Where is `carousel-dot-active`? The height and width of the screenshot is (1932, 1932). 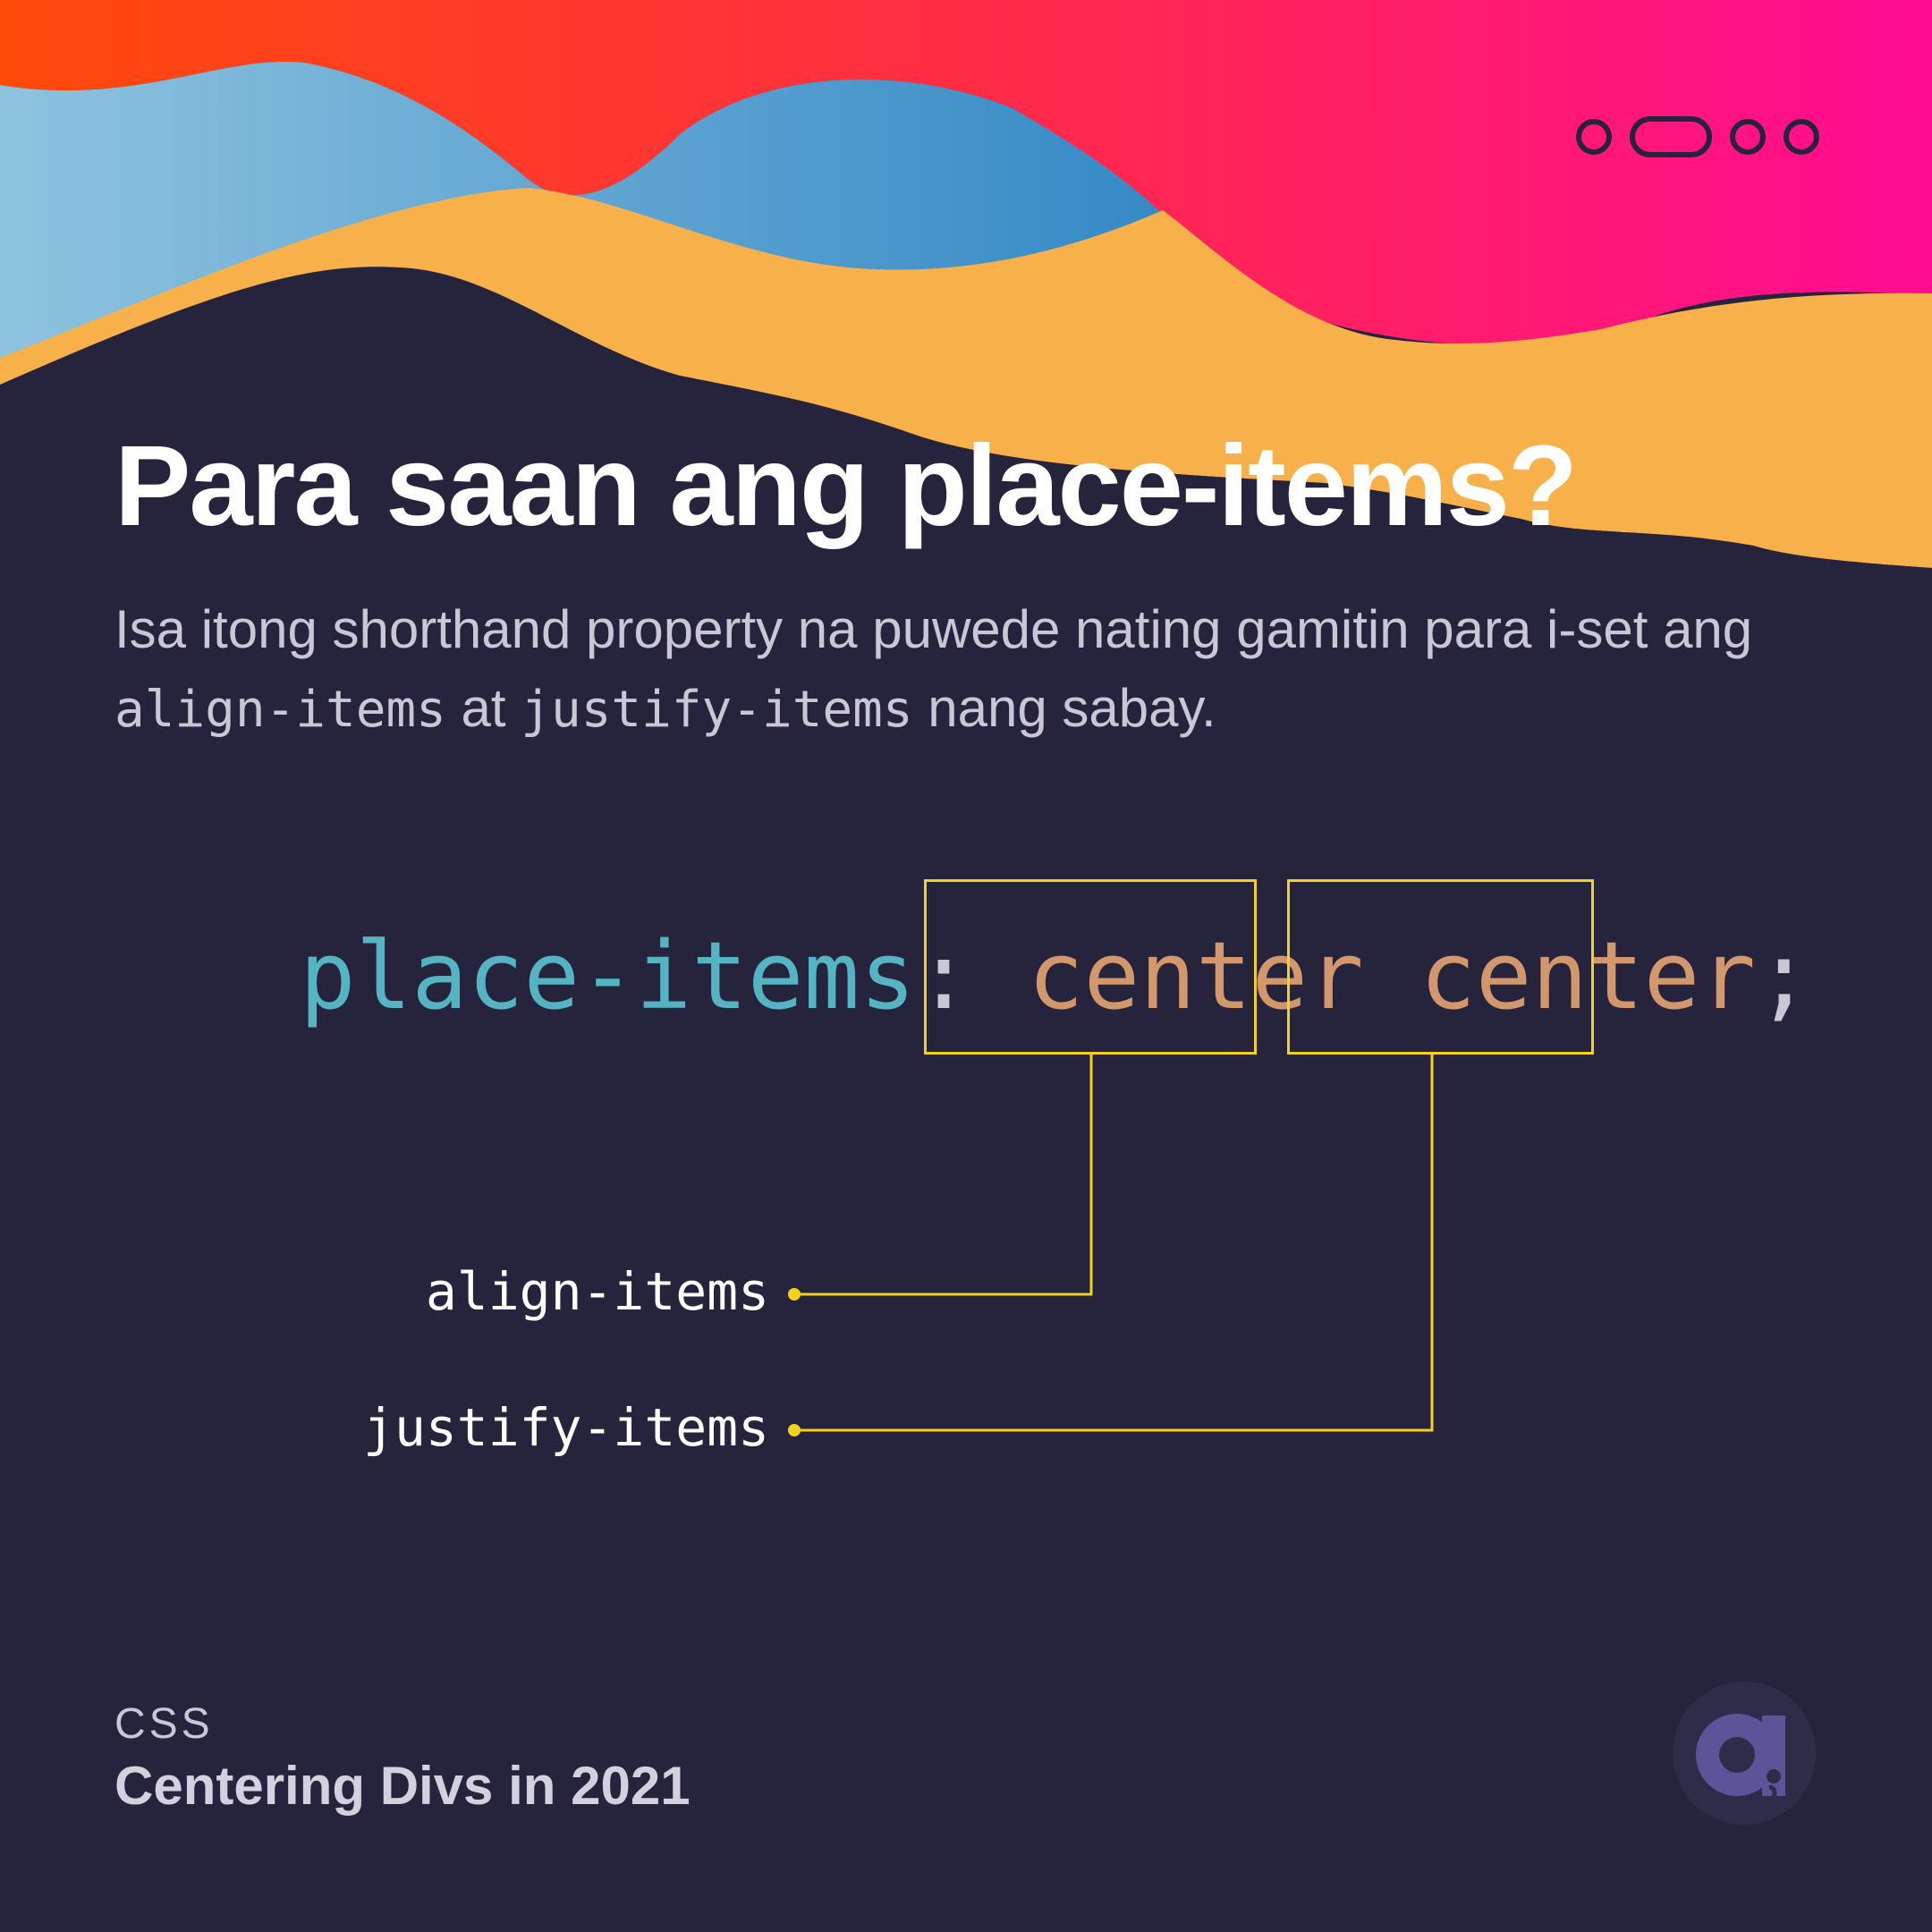
carousel-dot-active is located at coordinates (1671, 136).